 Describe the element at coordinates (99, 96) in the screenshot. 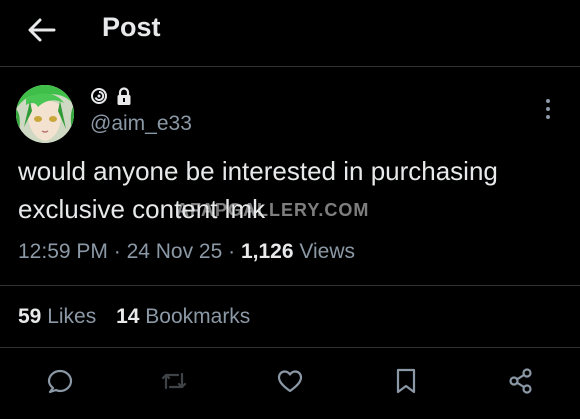

I see `swirl-icon` at that location.